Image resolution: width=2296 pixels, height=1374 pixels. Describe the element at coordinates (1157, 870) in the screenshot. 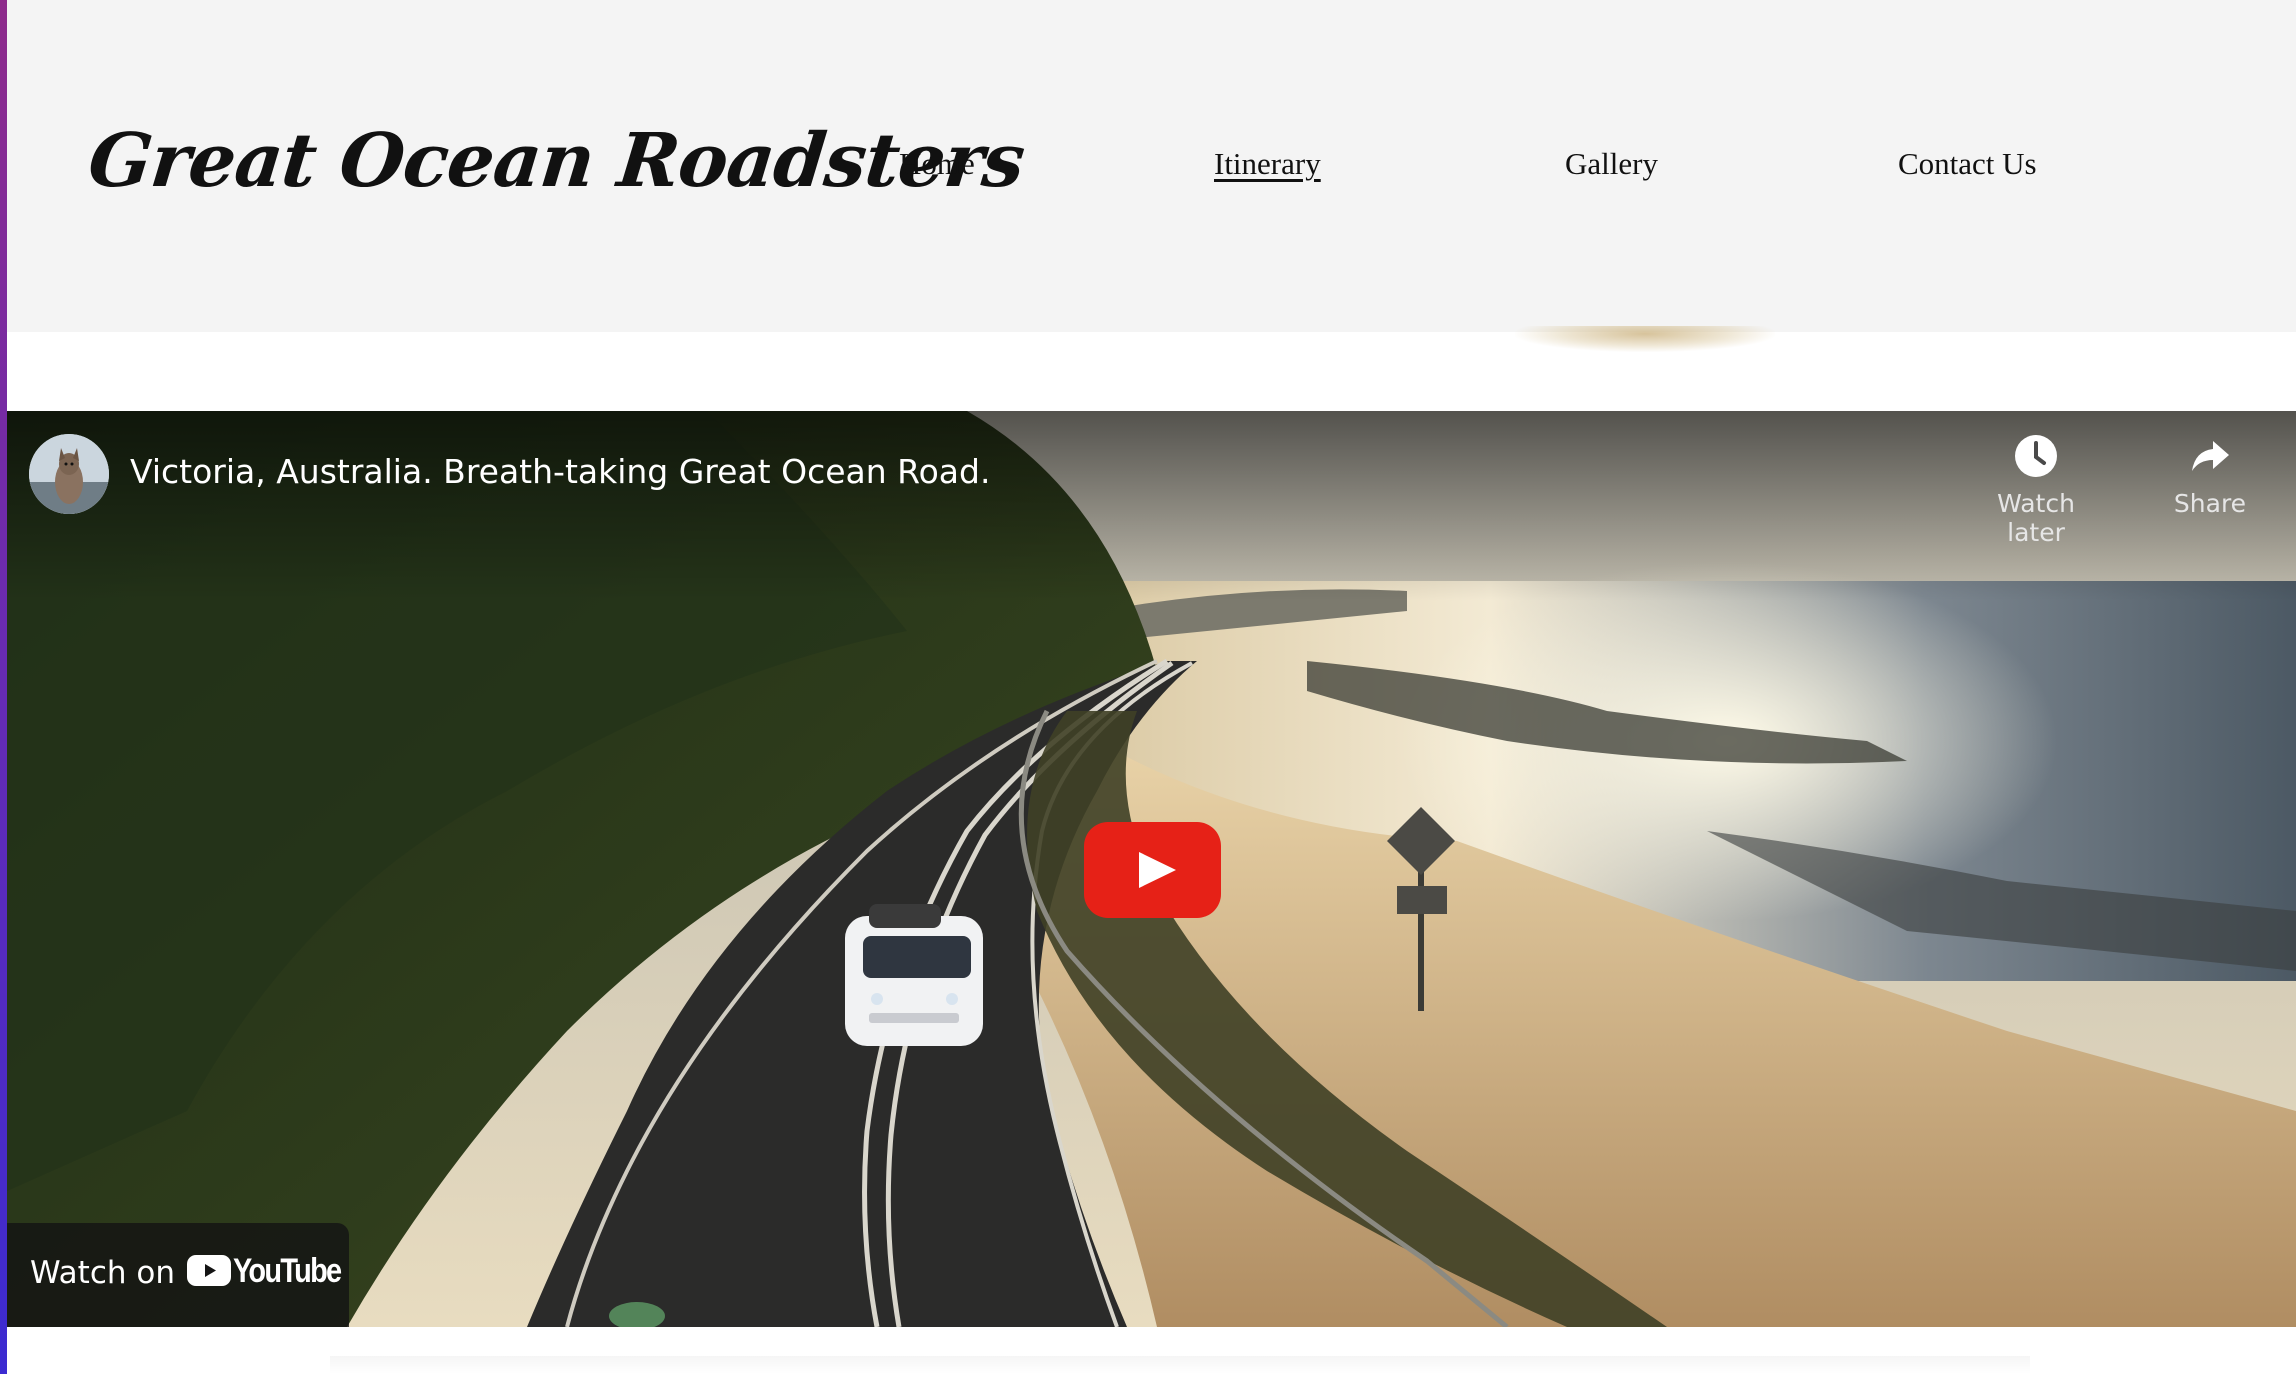

I see `play-icon` at that location.